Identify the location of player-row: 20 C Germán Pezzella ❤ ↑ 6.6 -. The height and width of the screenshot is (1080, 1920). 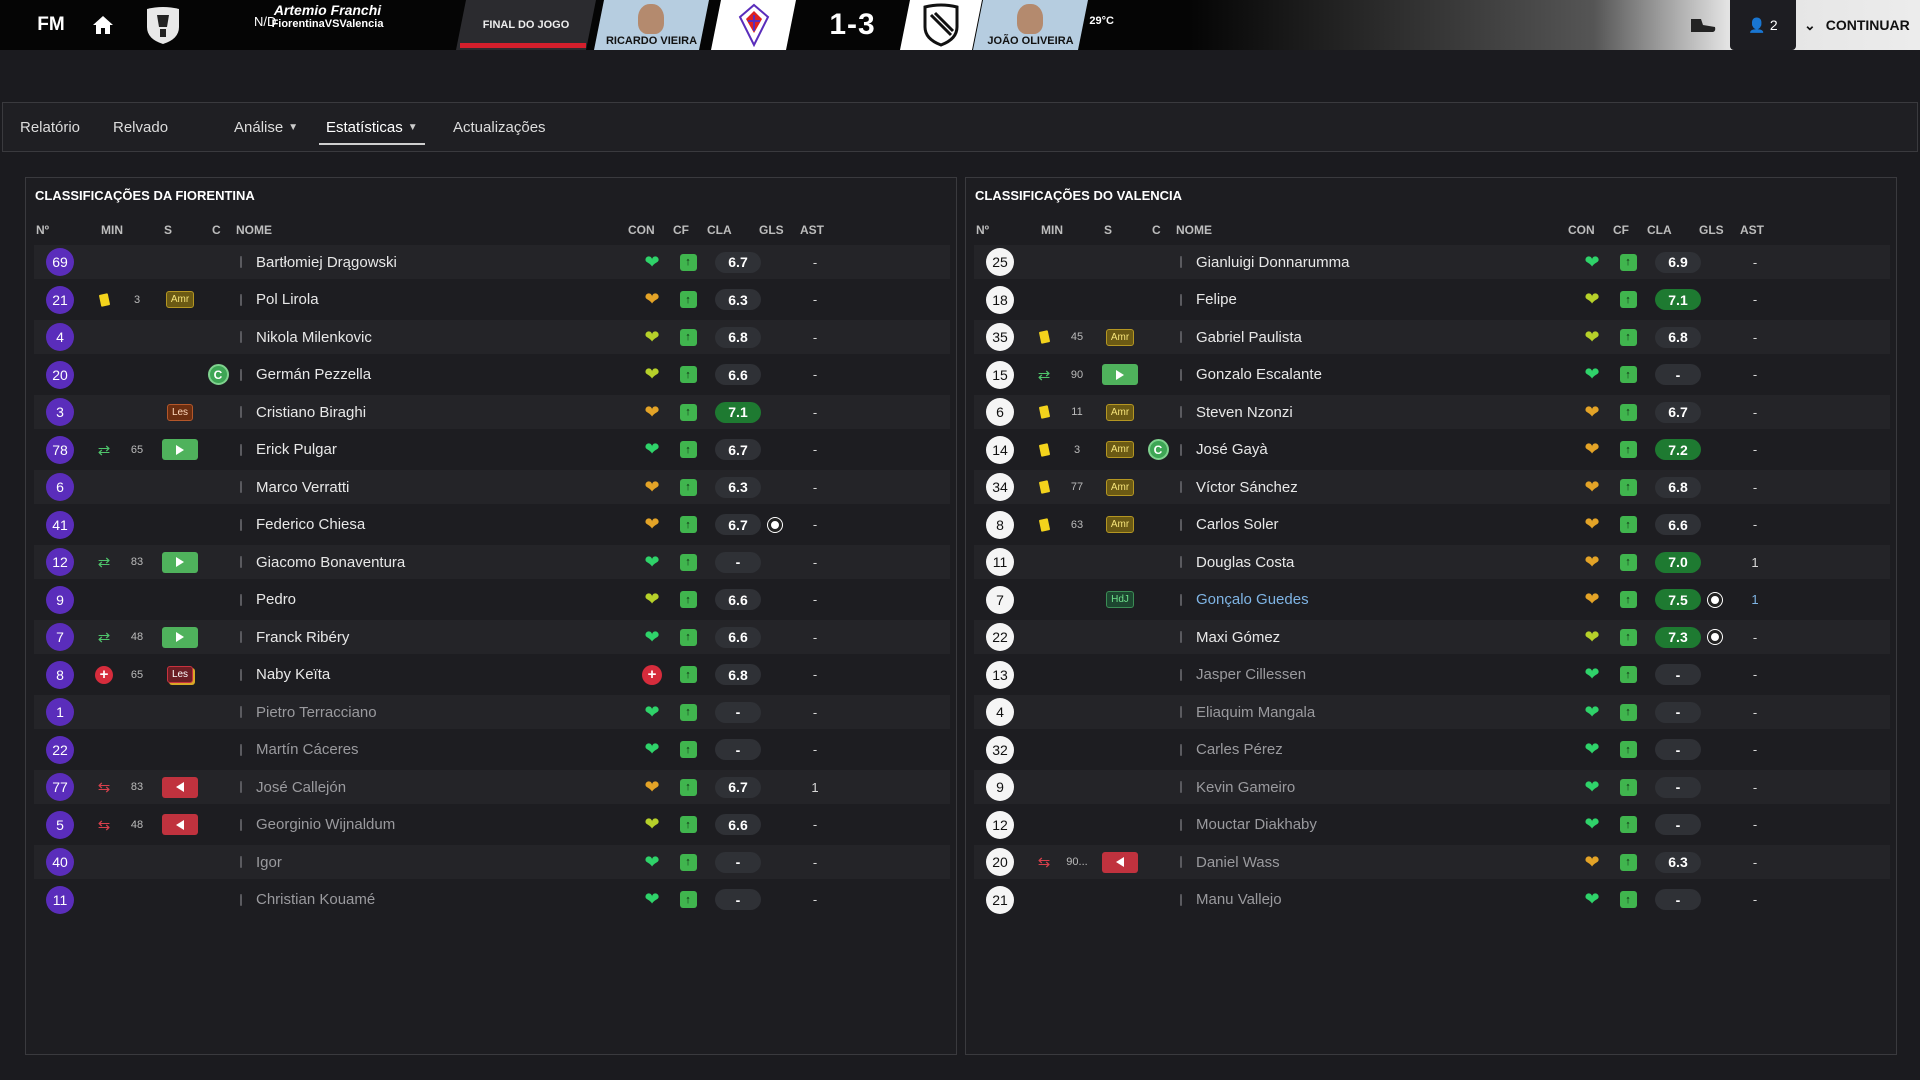
(492, 375).